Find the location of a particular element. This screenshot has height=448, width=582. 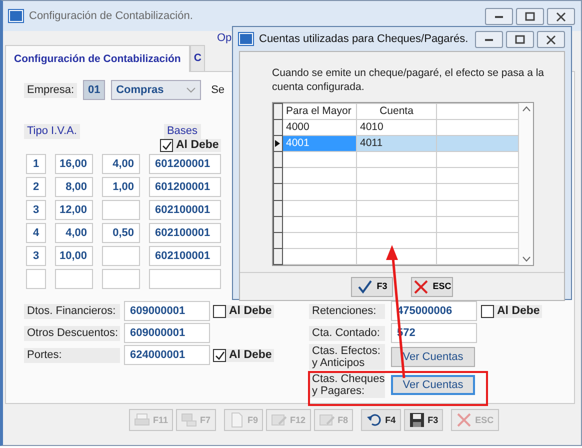

check-icon is located at coordinates (364, 286).